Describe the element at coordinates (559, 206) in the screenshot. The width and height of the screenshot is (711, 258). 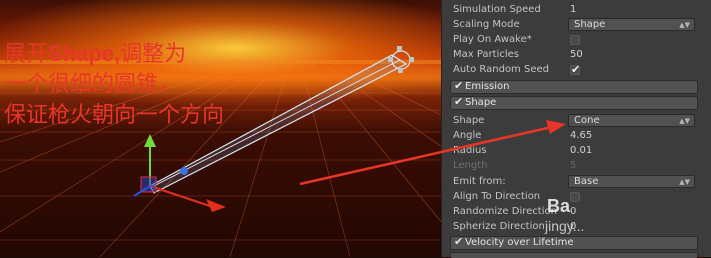
I see `watermark-logo: Ba` at that location.